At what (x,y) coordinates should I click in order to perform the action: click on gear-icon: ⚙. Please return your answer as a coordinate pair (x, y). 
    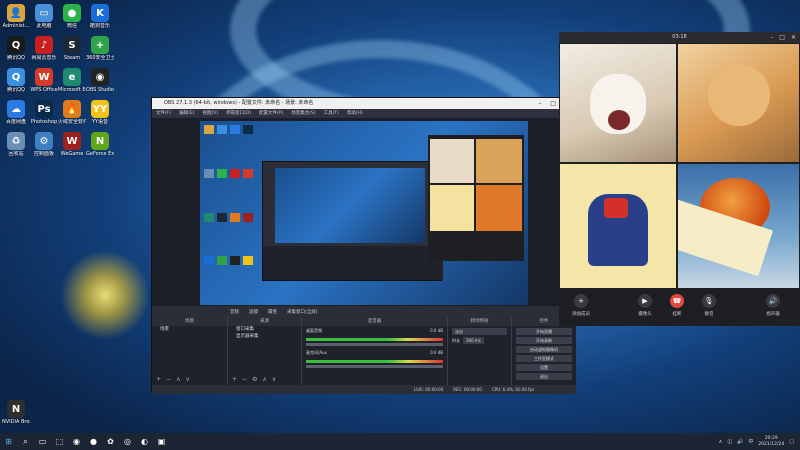
    Looking at the image, I should click on (254, 379).